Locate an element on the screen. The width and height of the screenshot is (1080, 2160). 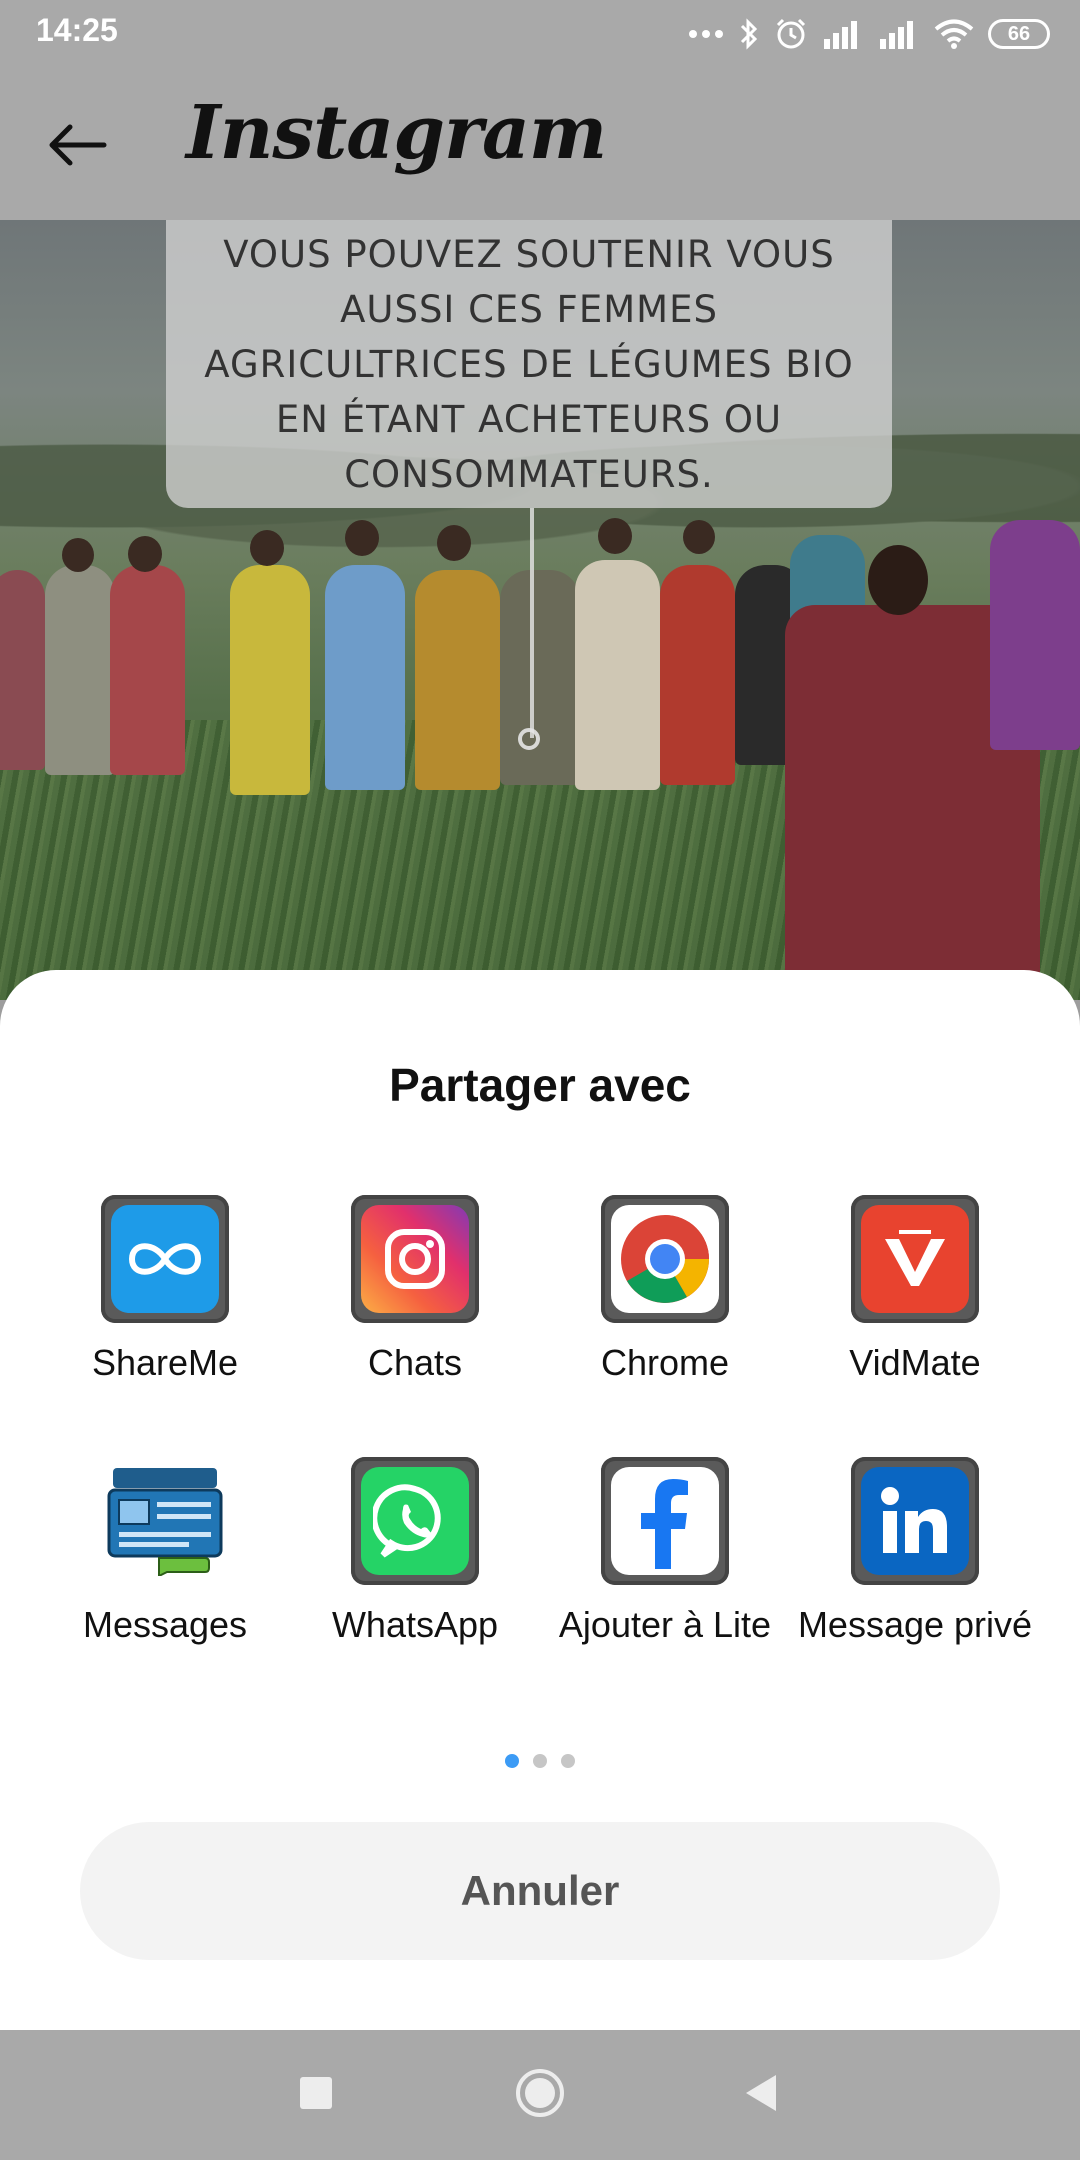
share-sheet-title: Partager avec is located at coordinates (540, 1085).